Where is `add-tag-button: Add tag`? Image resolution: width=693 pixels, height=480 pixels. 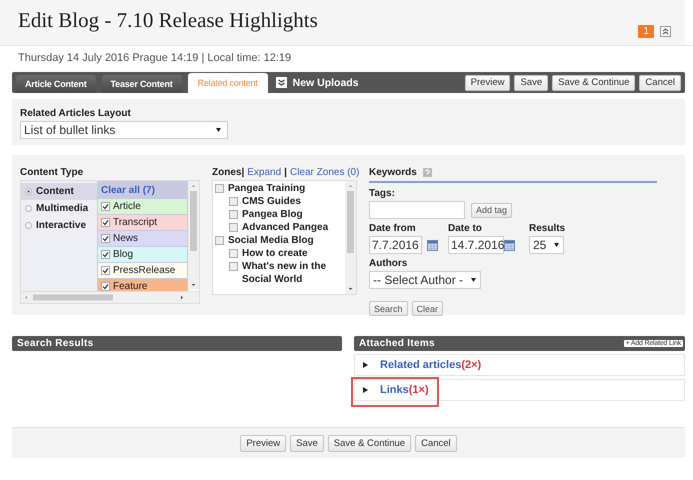 add-tag-button: Add tag is located at coordinates (491, 210).